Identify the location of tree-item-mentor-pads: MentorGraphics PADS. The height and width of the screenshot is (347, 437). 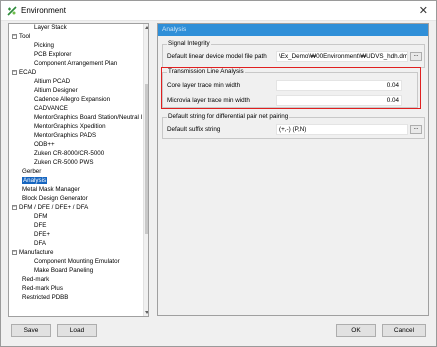
(65, 136).